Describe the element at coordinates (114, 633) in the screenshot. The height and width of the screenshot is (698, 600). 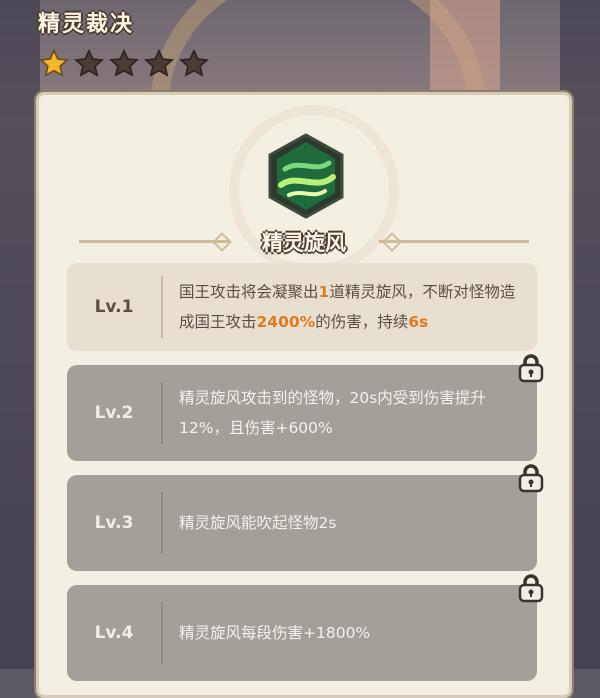
I see `level-label: Lv.4` at that location.